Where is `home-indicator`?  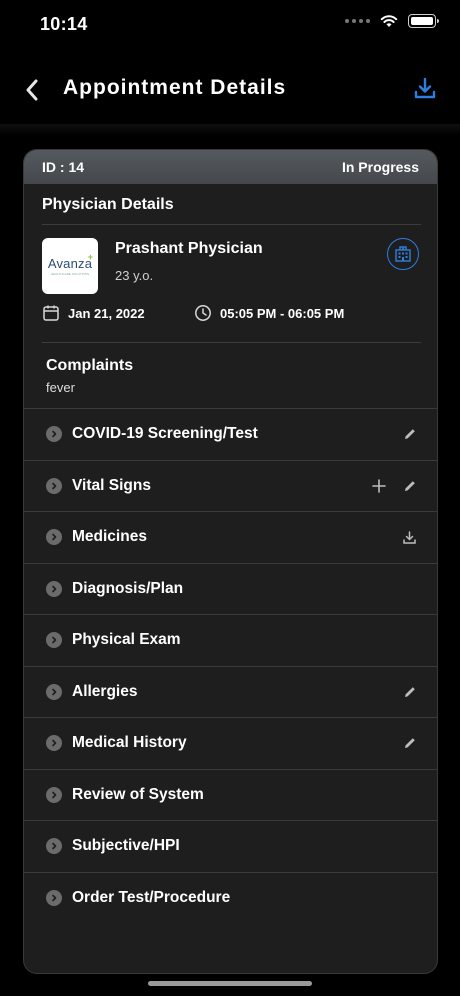
home-indicator is located at coordinates (230, 983).